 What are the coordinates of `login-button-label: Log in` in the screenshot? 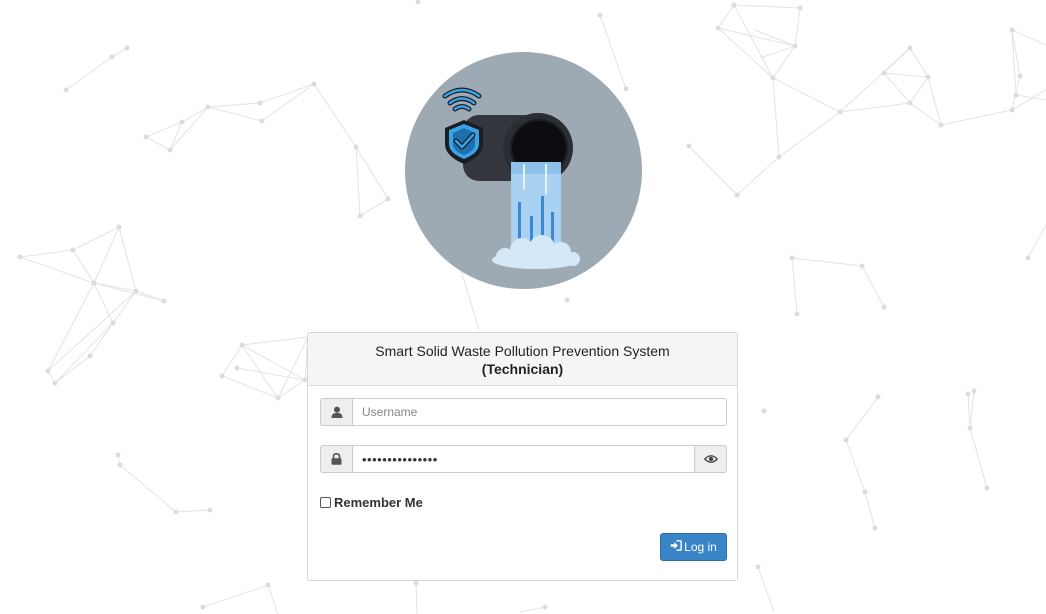 It's located at (700, 547).